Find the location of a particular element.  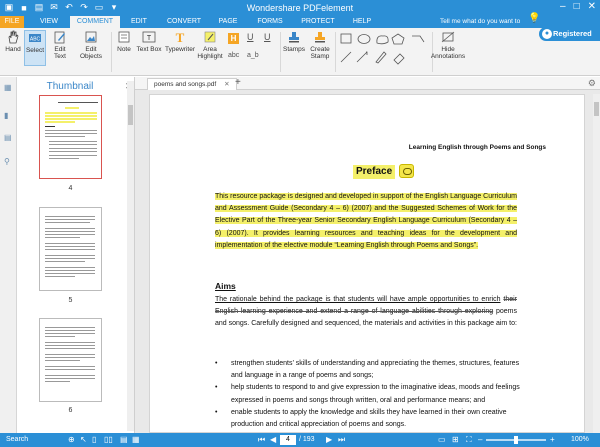

edit-text-icon is located at coordinates (59, 37).